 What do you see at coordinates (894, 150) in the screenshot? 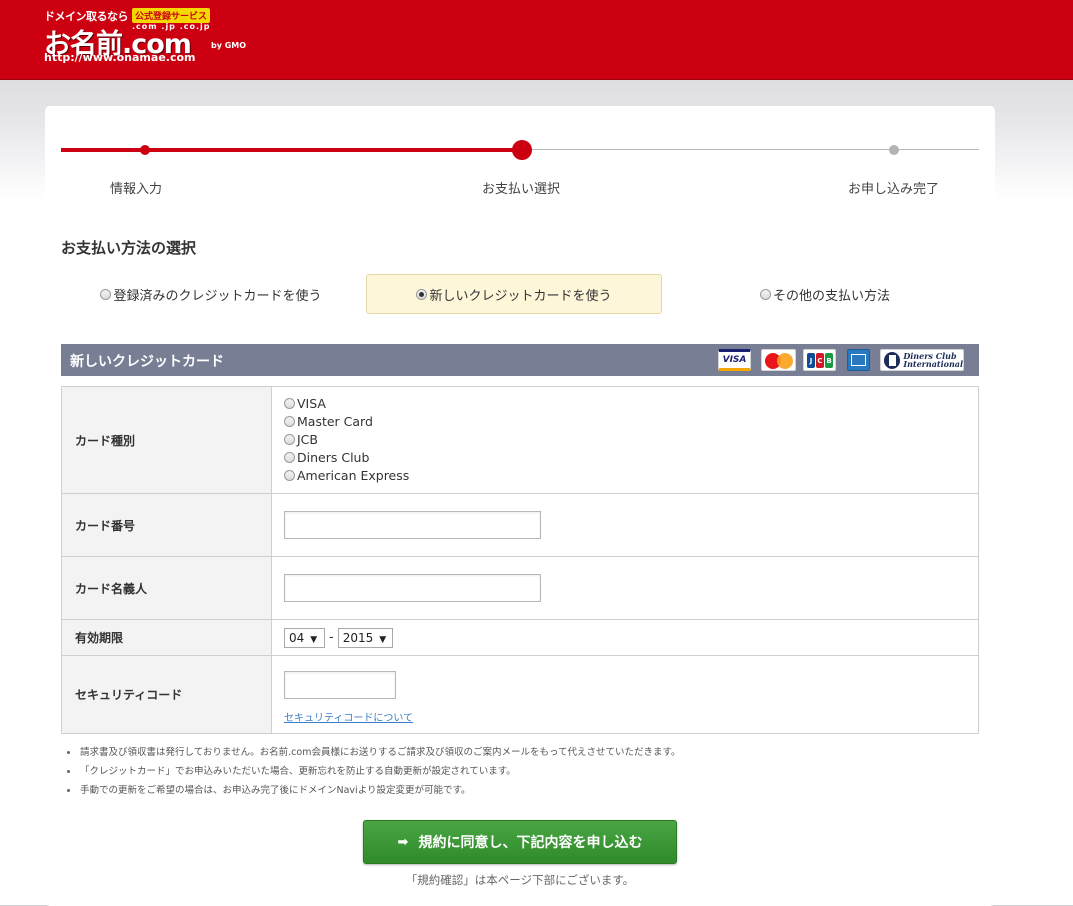
I see `progress-dot-complete` at bounding box center [894, 150].